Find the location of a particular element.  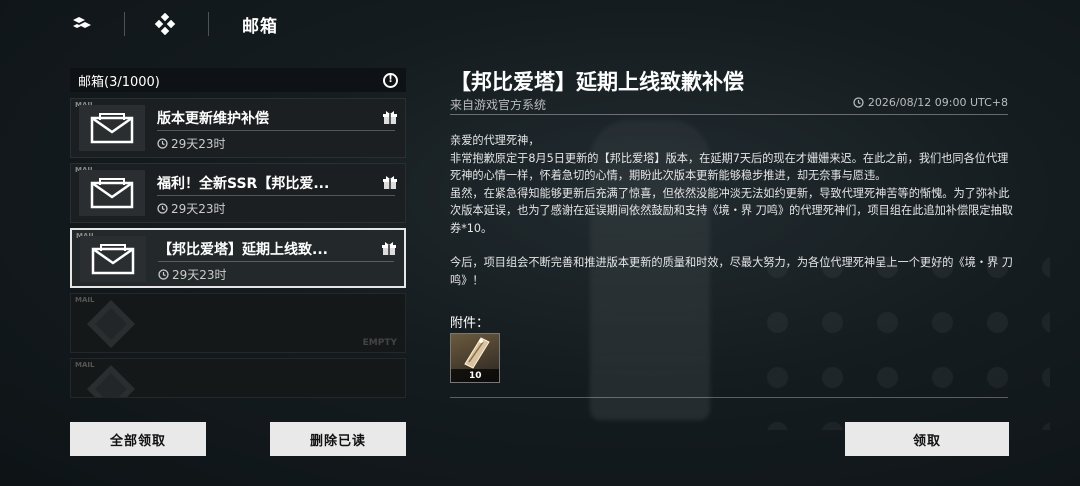

mail-detail-title: 【邦比爱塔】延期上线致歉补偿 is located at coordinates (597, 82).